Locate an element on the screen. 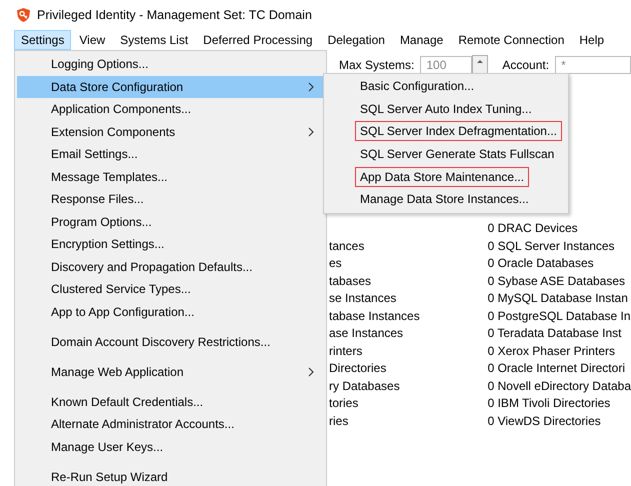  shield-key-icon is located at coordinates (23, 15).